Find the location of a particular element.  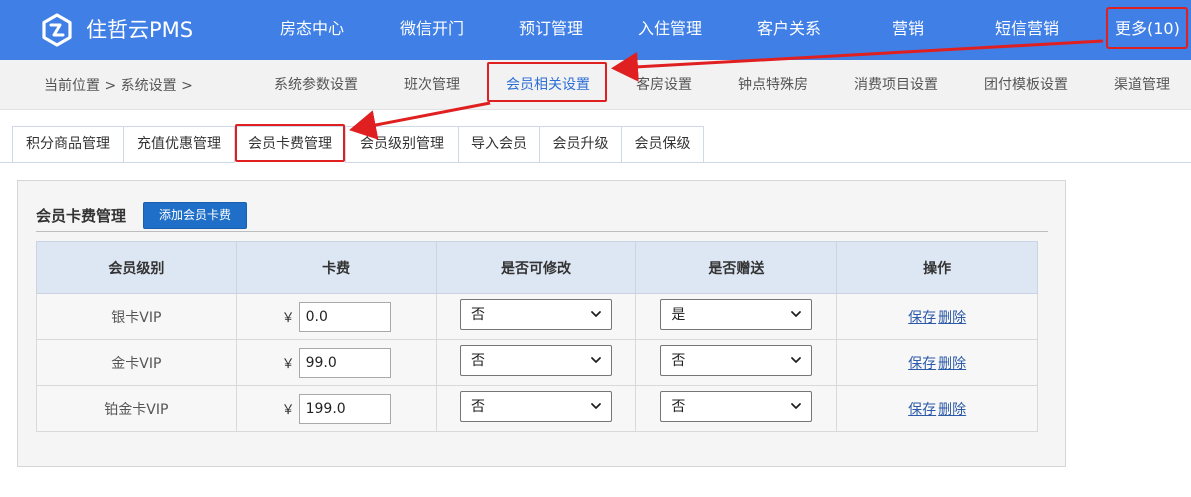

column-header-modifiable: 是否可修改 is located at coordinates (536, 267).